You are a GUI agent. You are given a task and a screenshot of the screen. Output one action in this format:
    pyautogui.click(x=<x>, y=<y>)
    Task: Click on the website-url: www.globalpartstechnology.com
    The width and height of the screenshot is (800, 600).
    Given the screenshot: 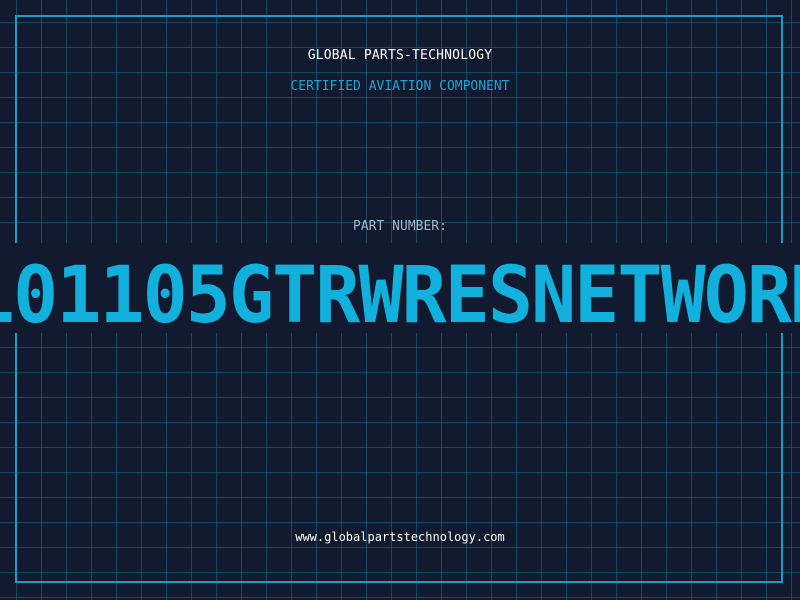 What is the action you would take?
    pyautogui.click(x=400, y=537)
    